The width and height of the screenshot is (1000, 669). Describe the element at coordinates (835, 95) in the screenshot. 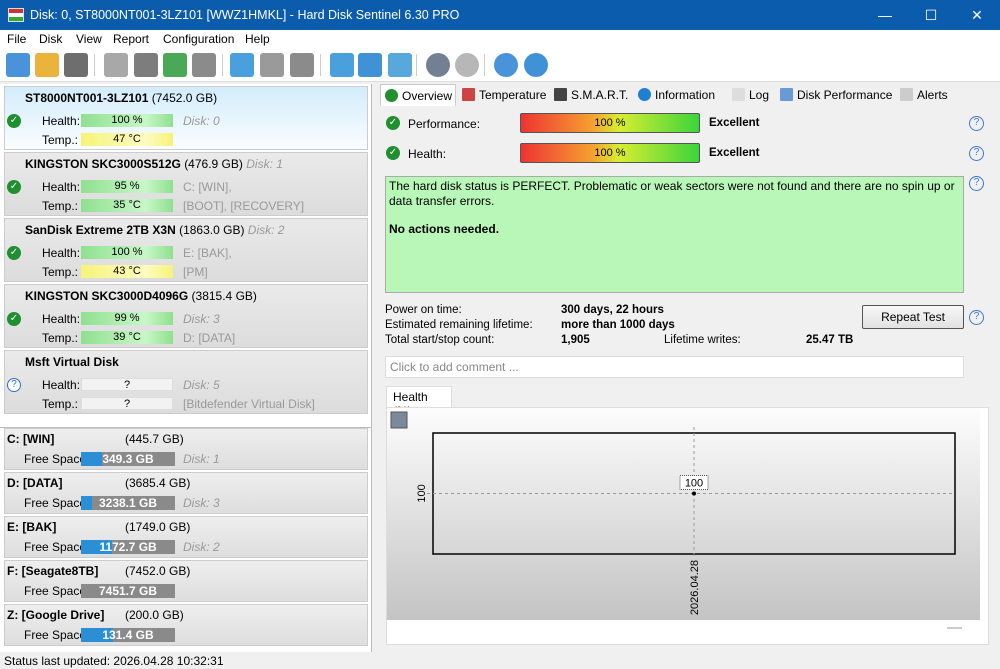

I see `tab-disk-performance: Disk Performance` at that location.